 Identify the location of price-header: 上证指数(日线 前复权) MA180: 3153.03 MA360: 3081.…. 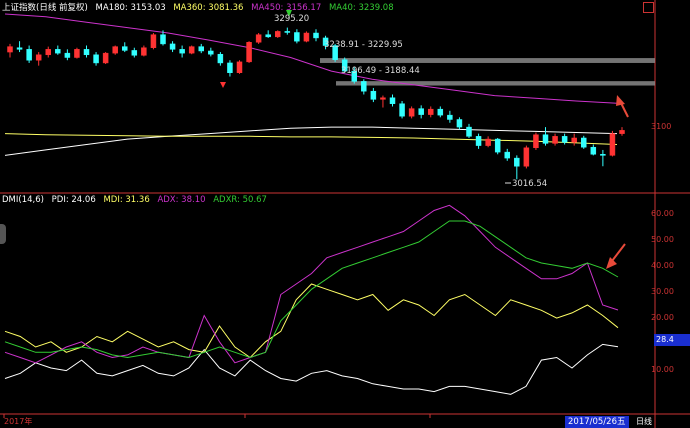
(200, 8).